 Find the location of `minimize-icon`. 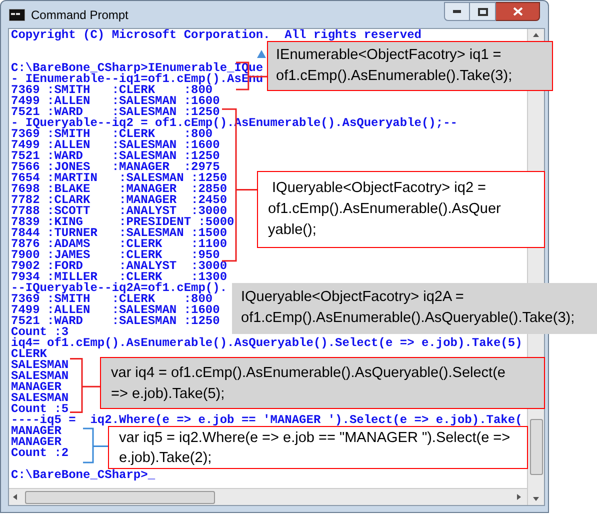

minimize-icon is located at coordinates (457, 11).